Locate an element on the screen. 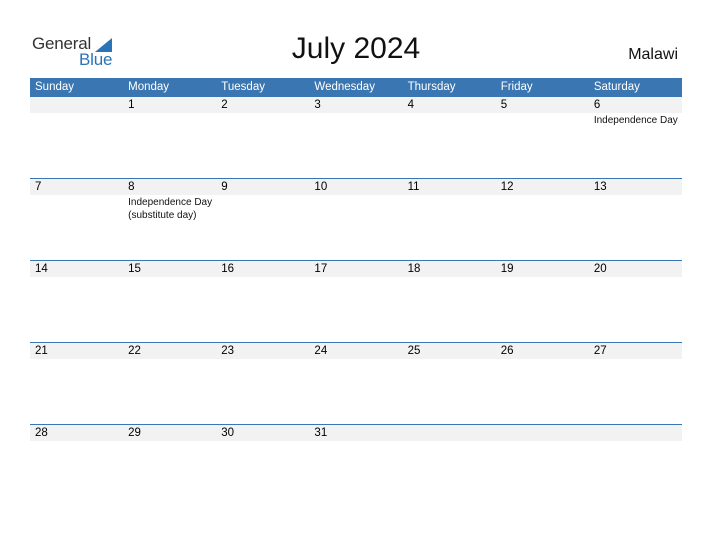 The width and height of the screenshot is (712, 550). day-cell: 9 is located at coordinates (263, 219).